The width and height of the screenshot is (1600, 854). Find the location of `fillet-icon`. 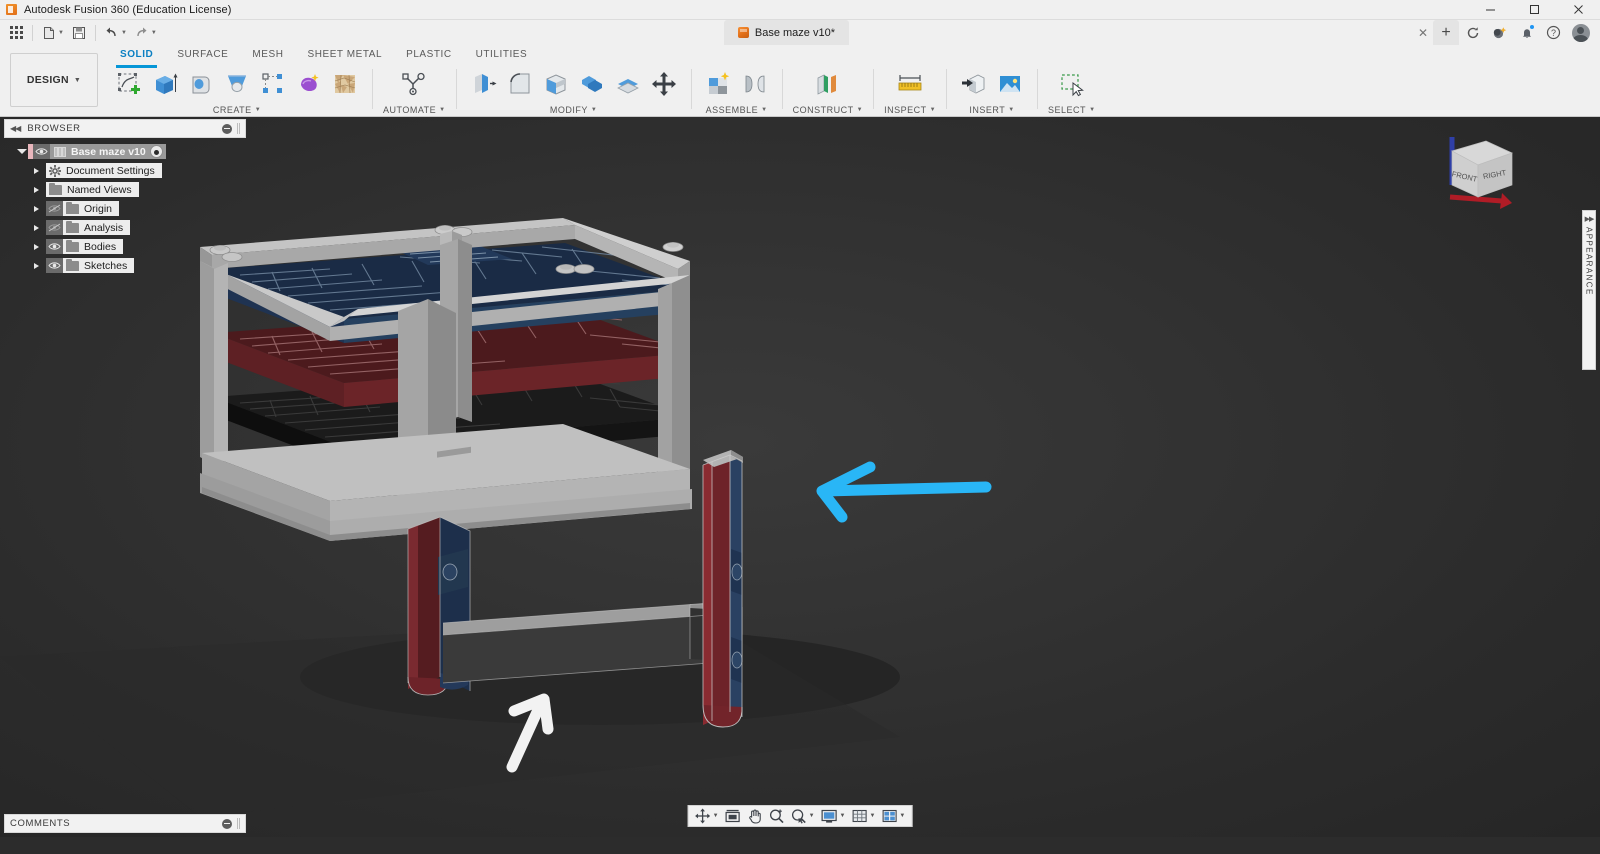

fillet-icon is located at coordinates (520, 84).